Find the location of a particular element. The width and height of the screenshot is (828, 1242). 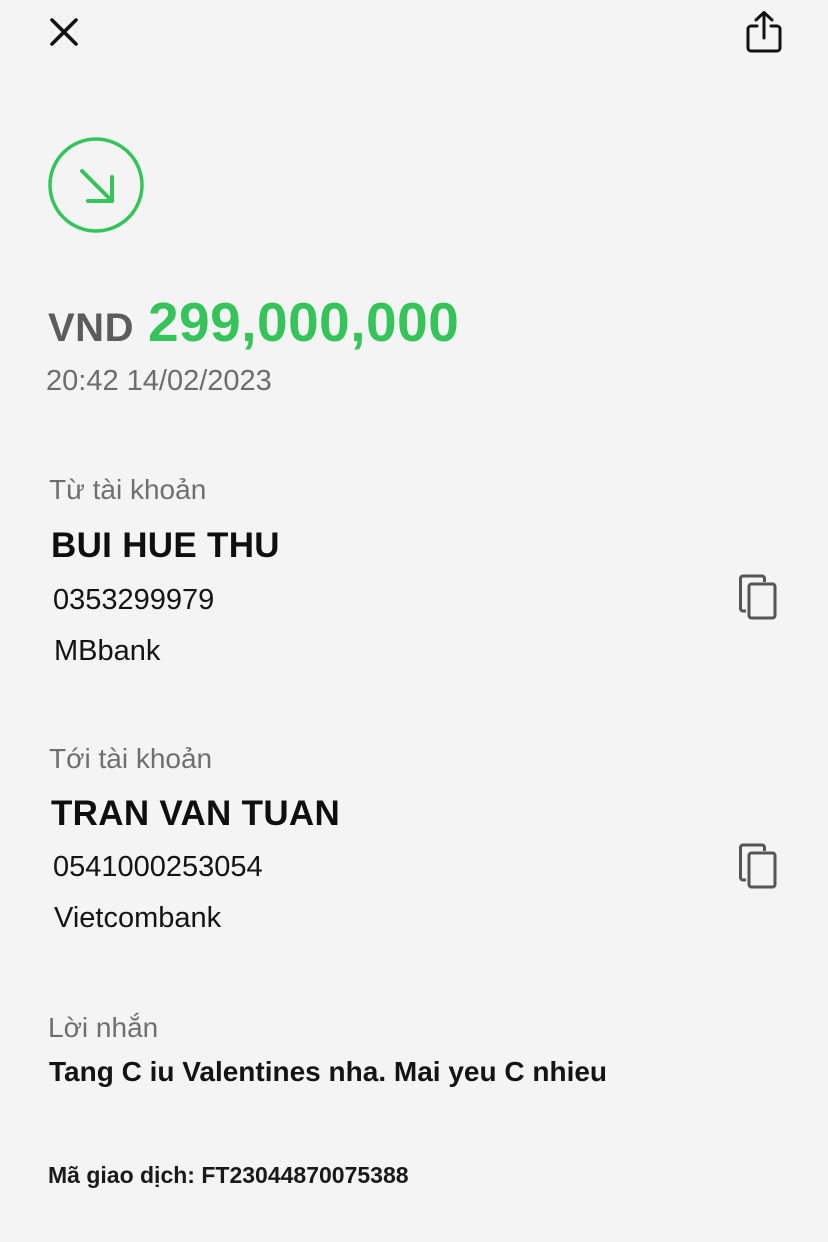

copy-from-account-button is located at coordinates (758, 597).